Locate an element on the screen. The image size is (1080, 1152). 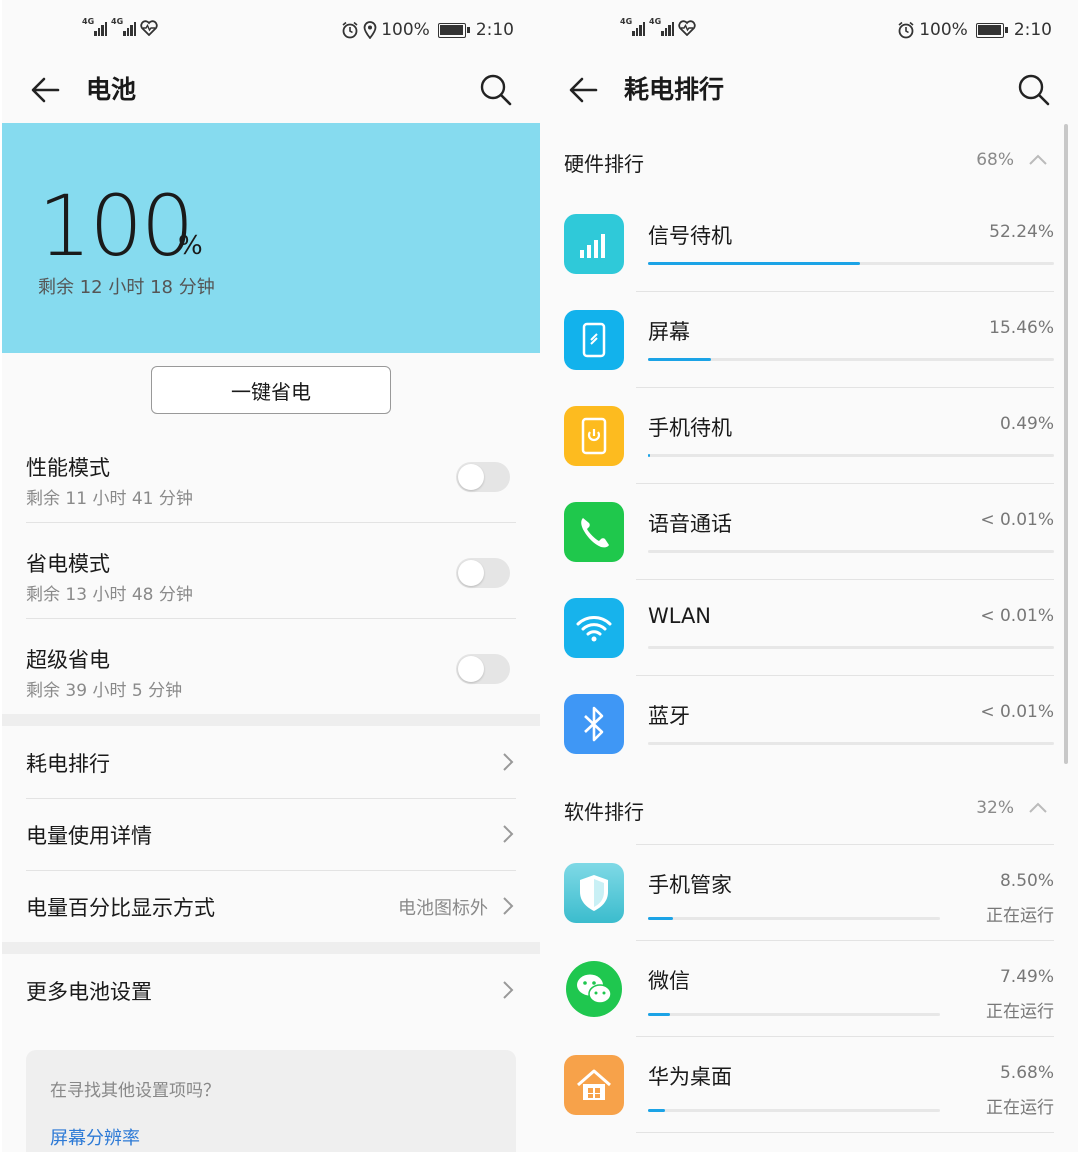
nav-value: 电池图标外 is located at coordinates (443, 908).